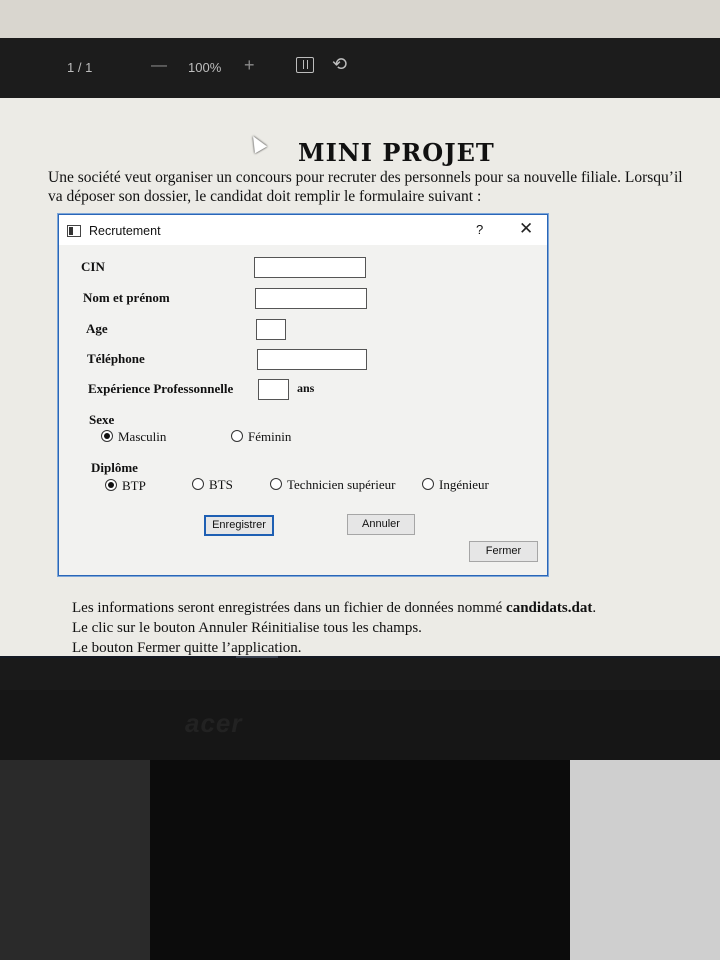 The image size is (720, 960). Describe the element at coordinates (125, 231) in the screenshot. I see `dialog-title: Recrutement` at that location.